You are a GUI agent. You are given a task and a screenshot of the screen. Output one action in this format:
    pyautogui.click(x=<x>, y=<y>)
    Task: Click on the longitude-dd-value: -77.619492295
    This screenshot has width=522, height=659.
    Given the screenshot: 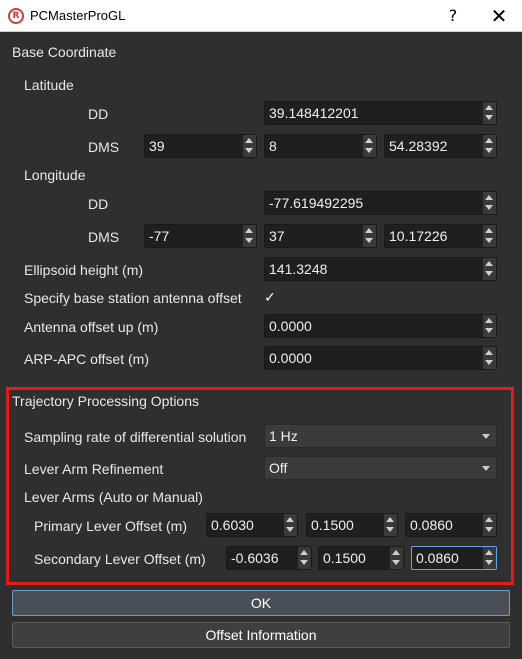 What is the action you would take?
    pyautogui.click(x=316, y=203)
    